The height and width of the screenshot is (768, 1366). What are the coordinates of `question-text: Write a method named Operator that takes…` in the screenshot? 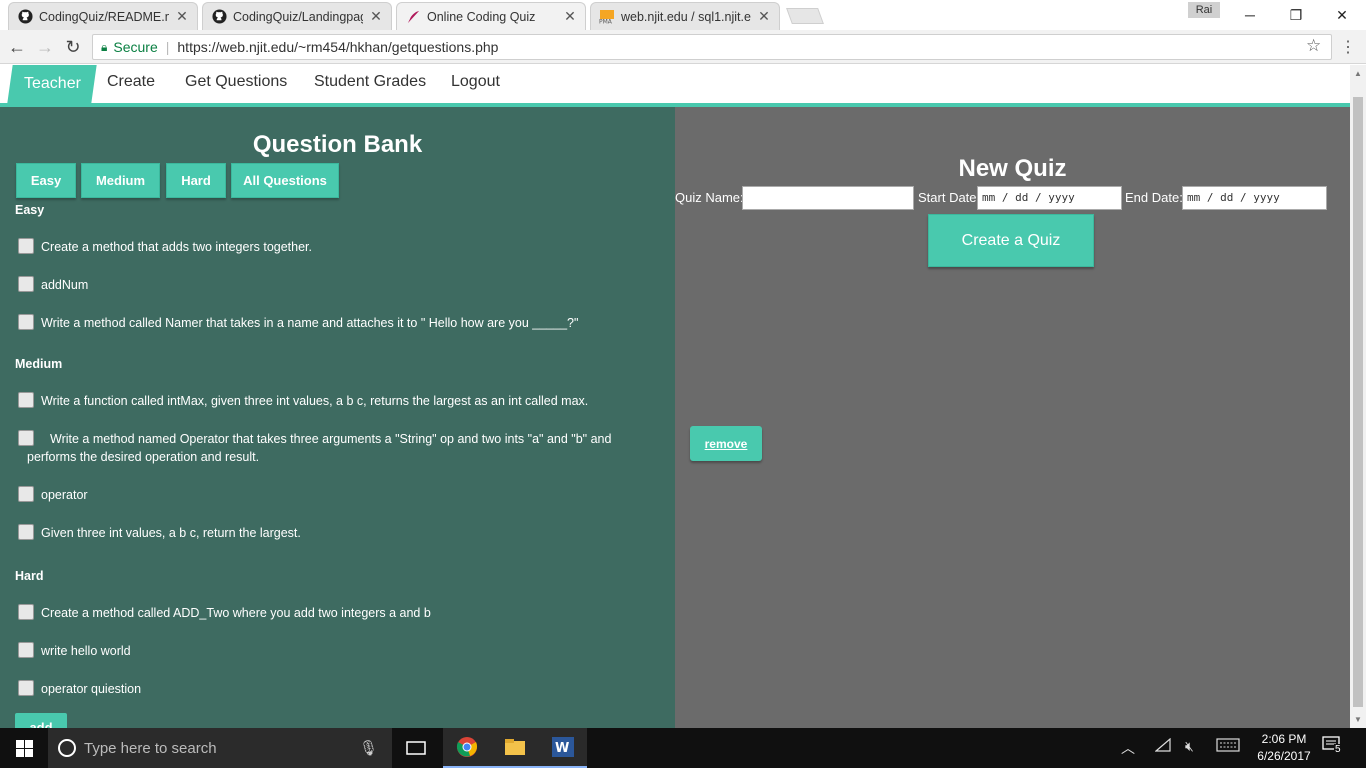 It's located at (319, 448).